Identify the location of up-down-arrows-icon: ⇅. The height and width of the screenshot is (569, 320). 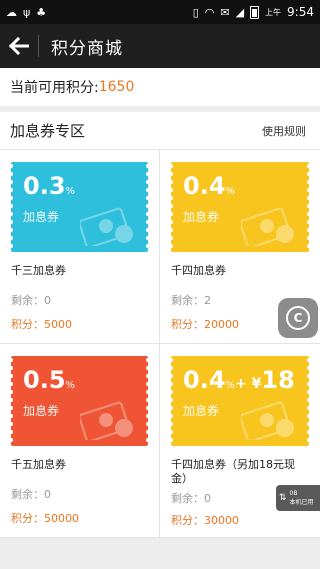
(283, 497).